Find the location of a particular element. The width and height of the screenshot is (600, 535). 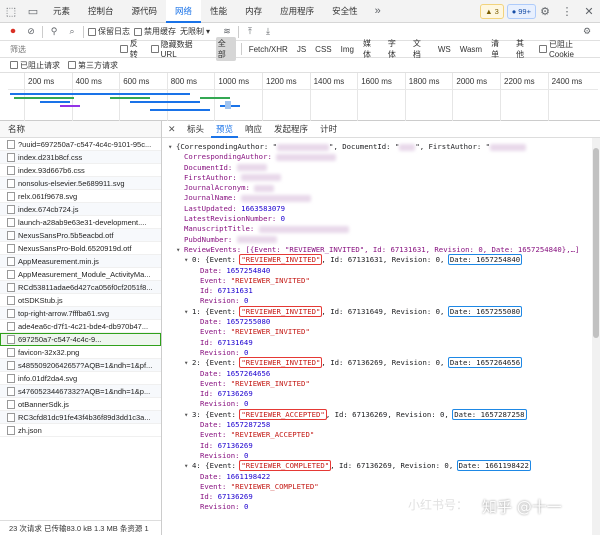

customize-menu-icon: ⋮ is located at coordinates (567, 11).